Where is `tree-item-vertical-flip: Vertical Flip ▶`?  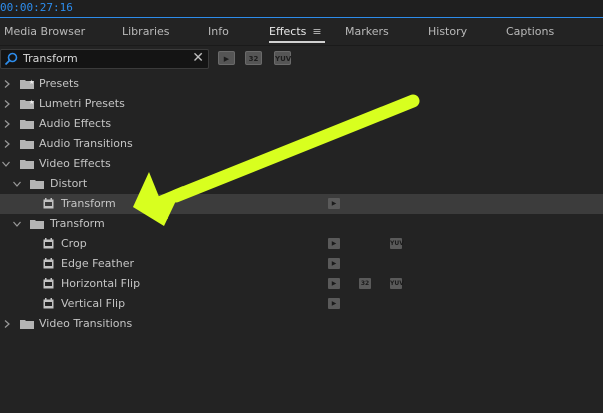 tree-item-vertical-flip: Vertical Flip ▶ is located at coordinates (301, 304).